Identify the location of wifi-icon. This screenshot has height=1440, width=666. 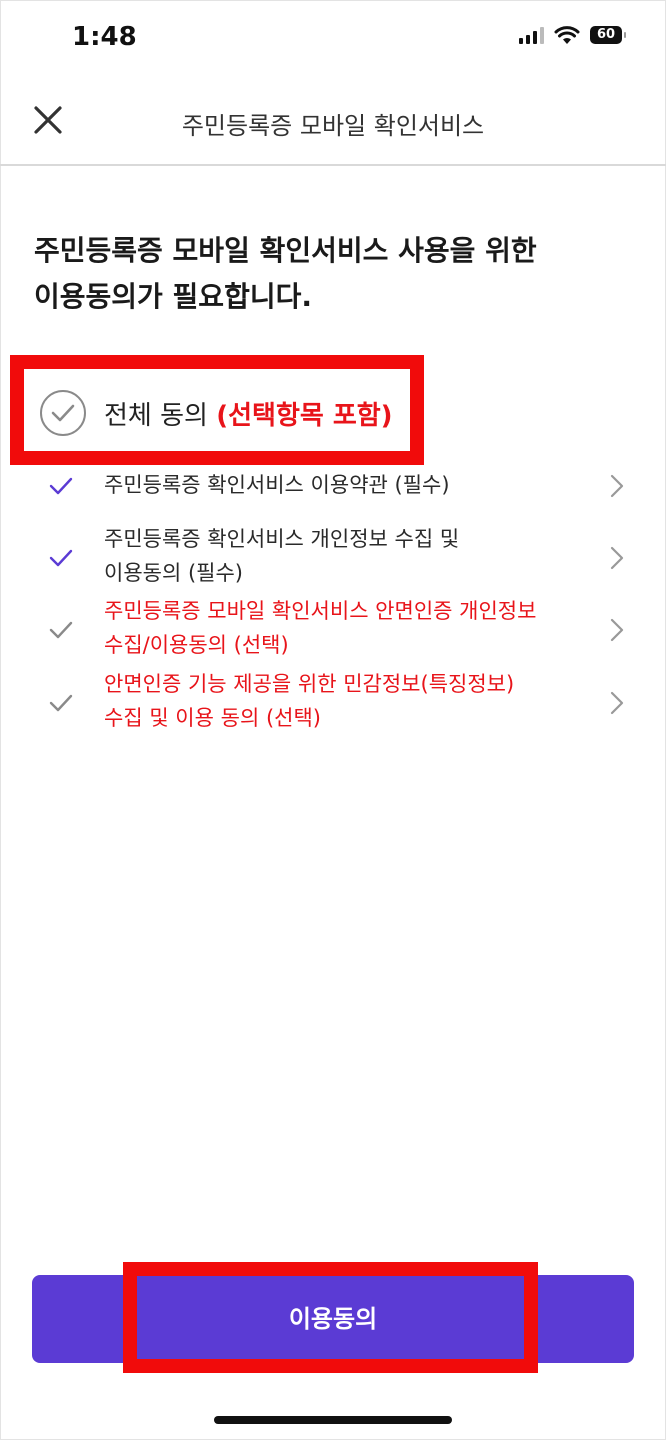
(567, 35).